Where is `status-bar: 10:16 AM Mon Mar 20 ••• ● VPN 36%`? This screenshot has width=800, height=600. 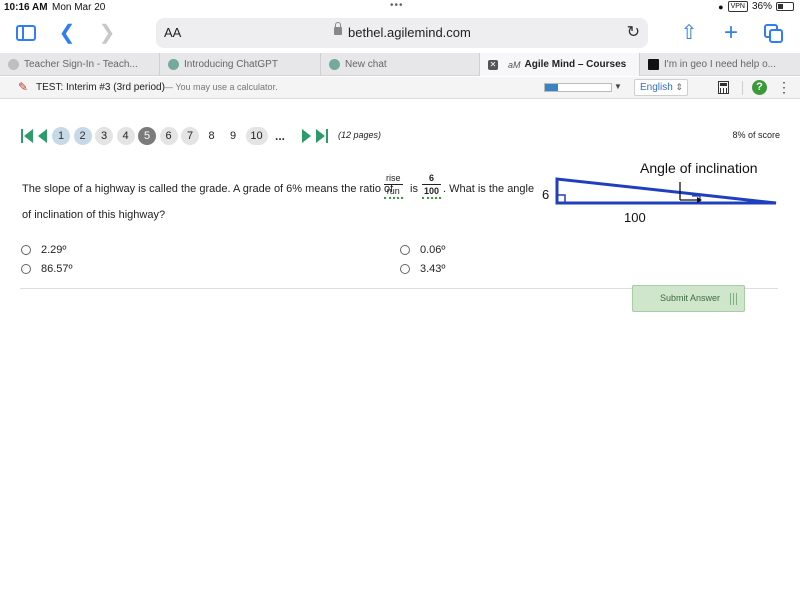
status-bar: 10:16 AM Mon Mar 20 ••• ● VPN 36% is located at coordinates (400, 7).